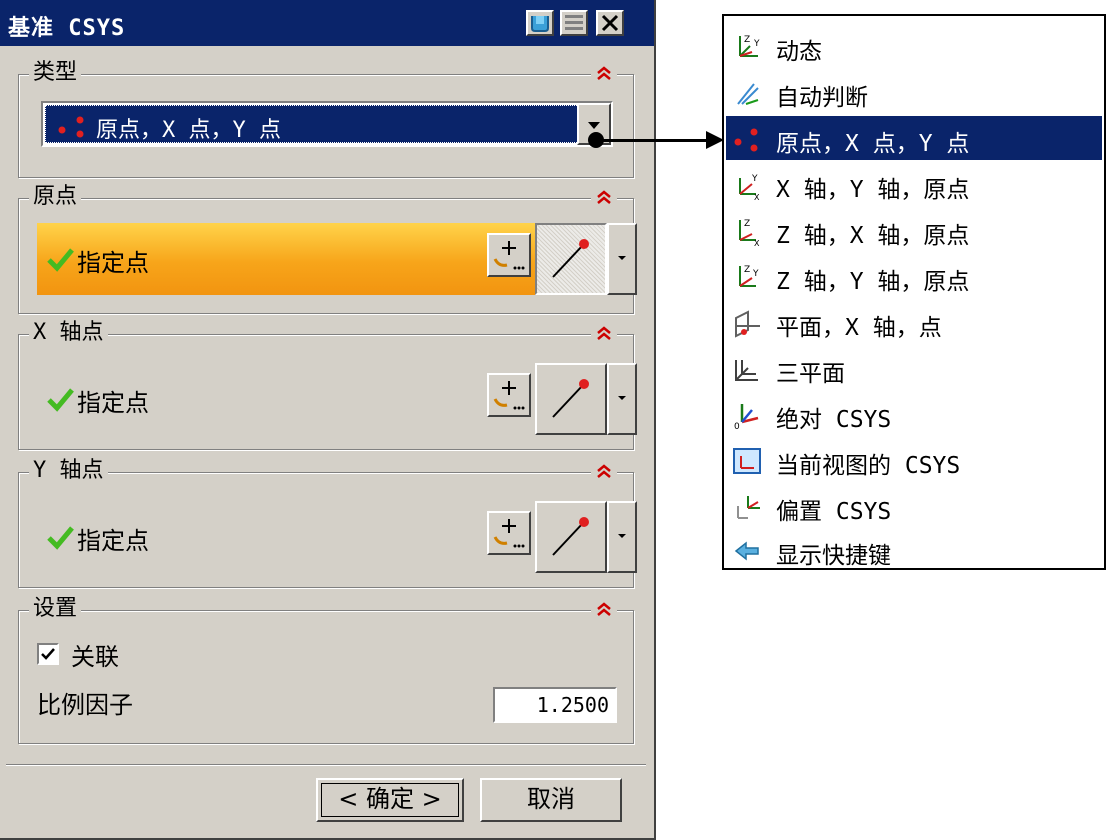 This screenshot has height=840, width=1107. What do you see at coordinates (873, 190) in the screenshot?
I see `menu-item-label: X 轴，Y 轴，原点` at bounding box center [873, 190].